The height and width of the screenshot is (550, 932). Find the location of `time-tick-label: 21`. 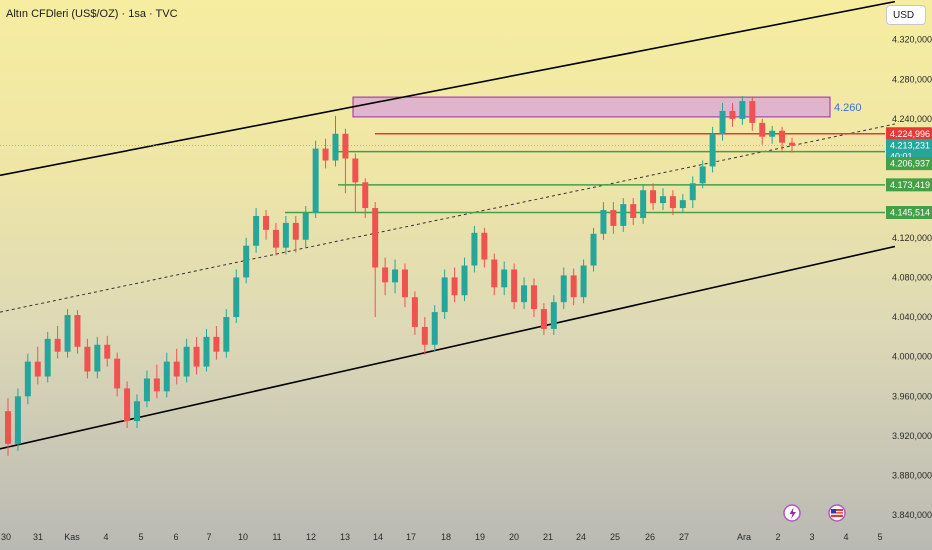

time-tick-label: 21 is located at coordinates (548, 537).